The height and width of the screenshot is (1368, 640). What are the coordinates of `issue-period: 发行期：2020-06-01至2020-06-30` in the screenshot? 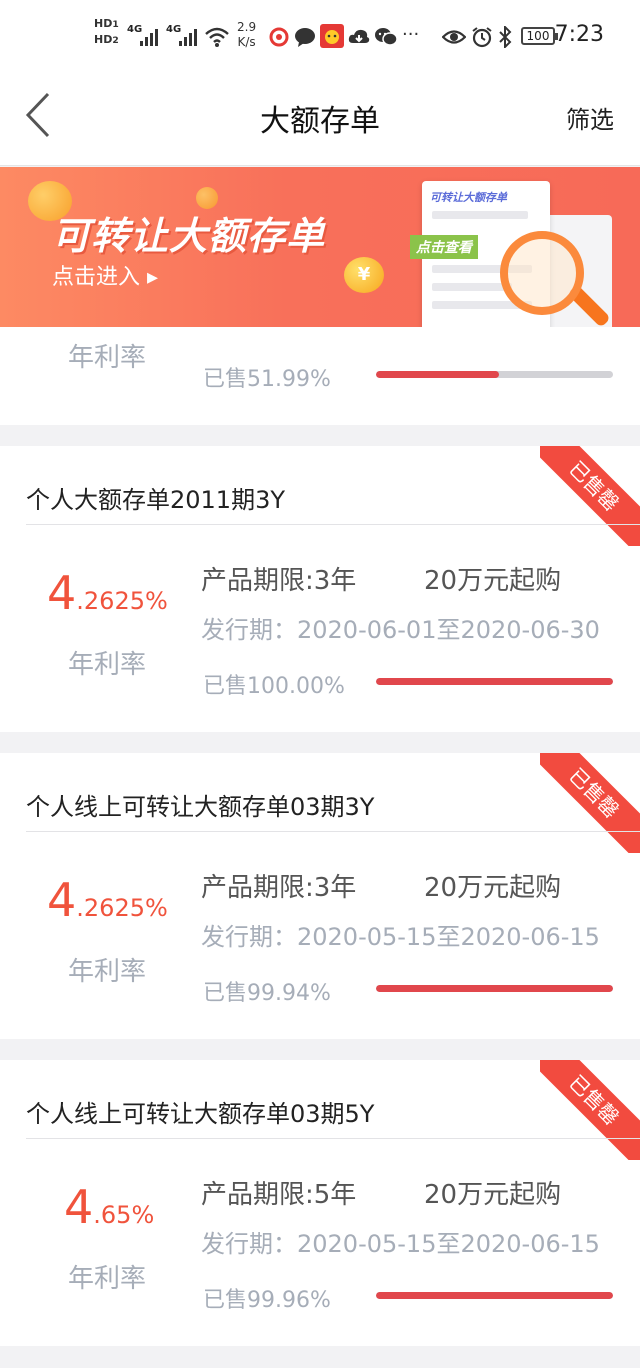 It's located at (400, 630).